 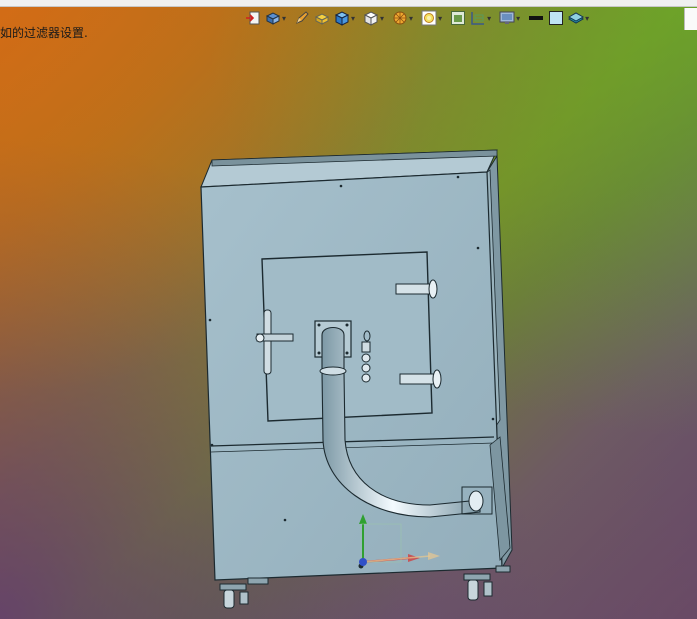 What do you see at coordinates (234, 596) in the screenshot?
I see `caster-front-left` at bounding box center [234, 596].